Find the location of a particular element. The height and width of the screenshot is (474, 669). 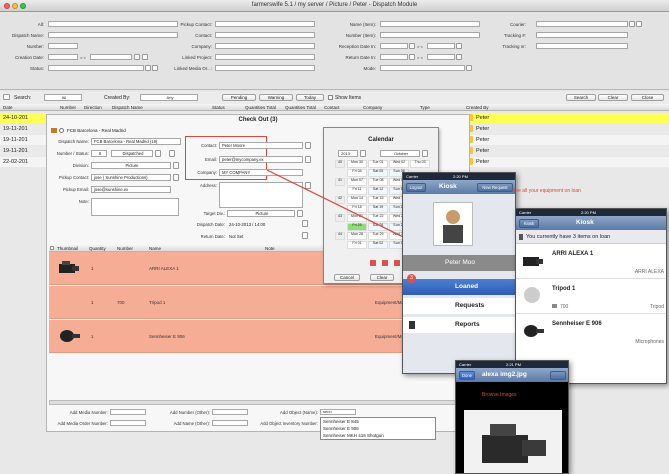

status-bar: Carrier 2:21 PM is located at coordinates (512, 364).